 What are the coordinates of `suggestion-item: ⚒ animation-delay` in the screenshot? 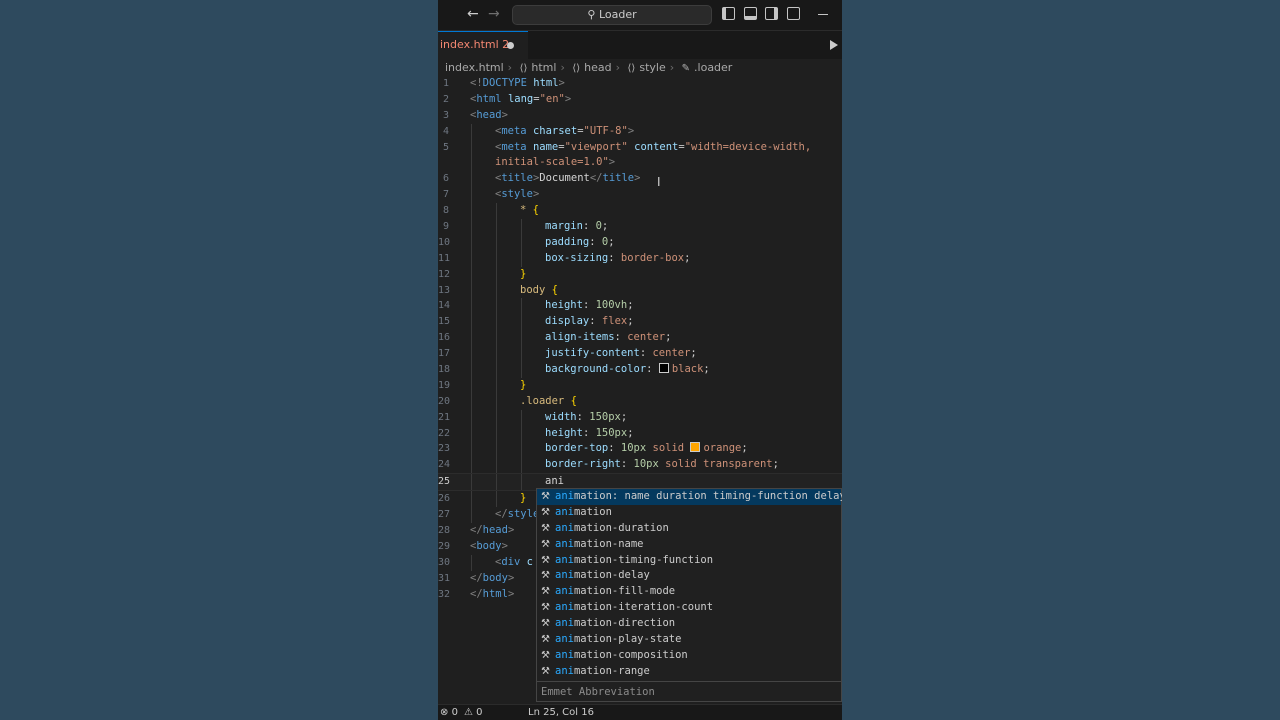 It's located at (689, 576).